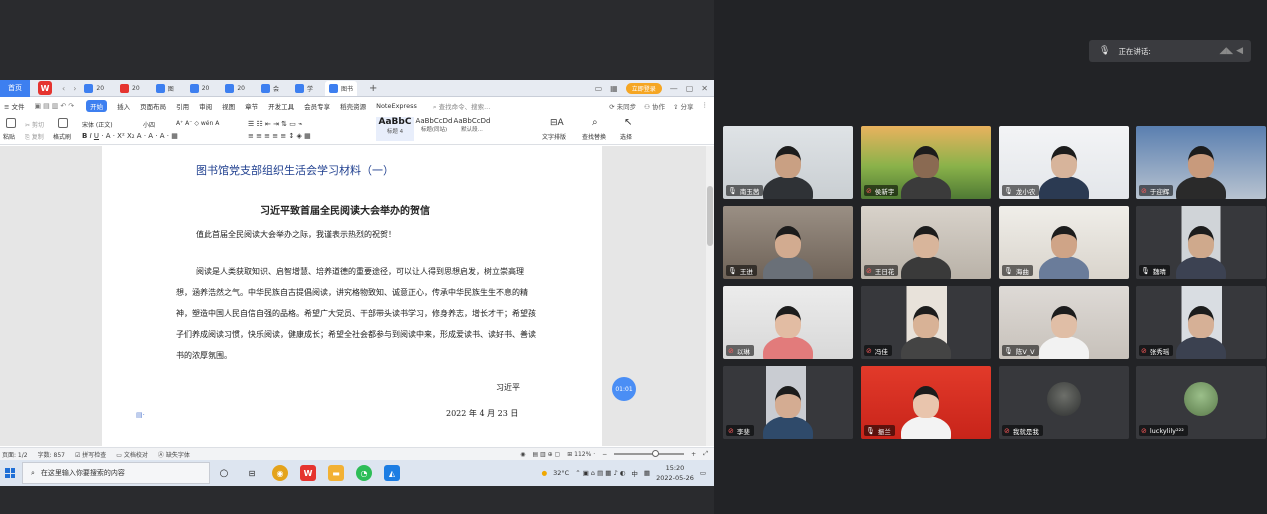  Describe the element at coordinates (690, 88) in the screenshot. I see `maximize-icon: ▢` at that location.